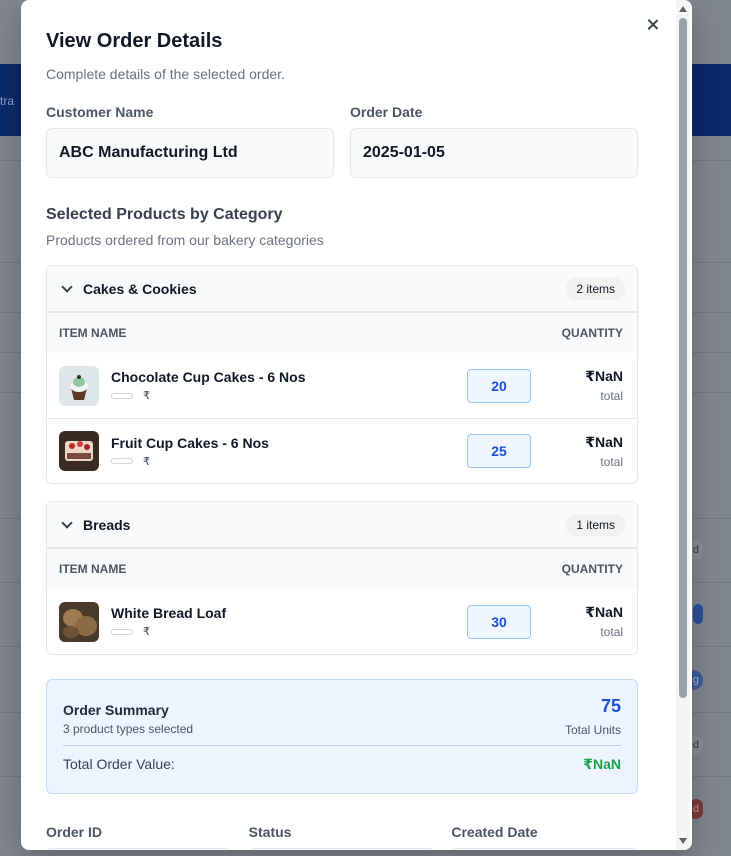 Image resolution: width=731 pixels, height=856 pixels. What do you see at coordinates (139, 849) in the screenshot?
I see `order-id-input` at bounding box center [139, 849].